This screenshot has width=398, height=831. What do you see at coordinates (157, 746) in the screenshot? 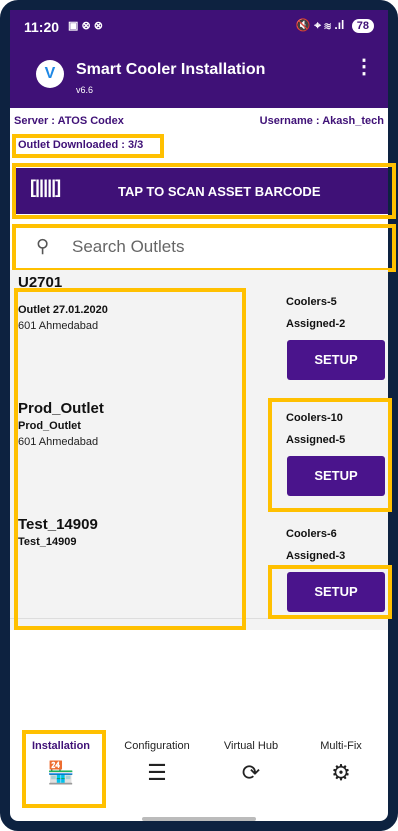
I see `nav-label: Configuration` at bounding box center [157, 746].